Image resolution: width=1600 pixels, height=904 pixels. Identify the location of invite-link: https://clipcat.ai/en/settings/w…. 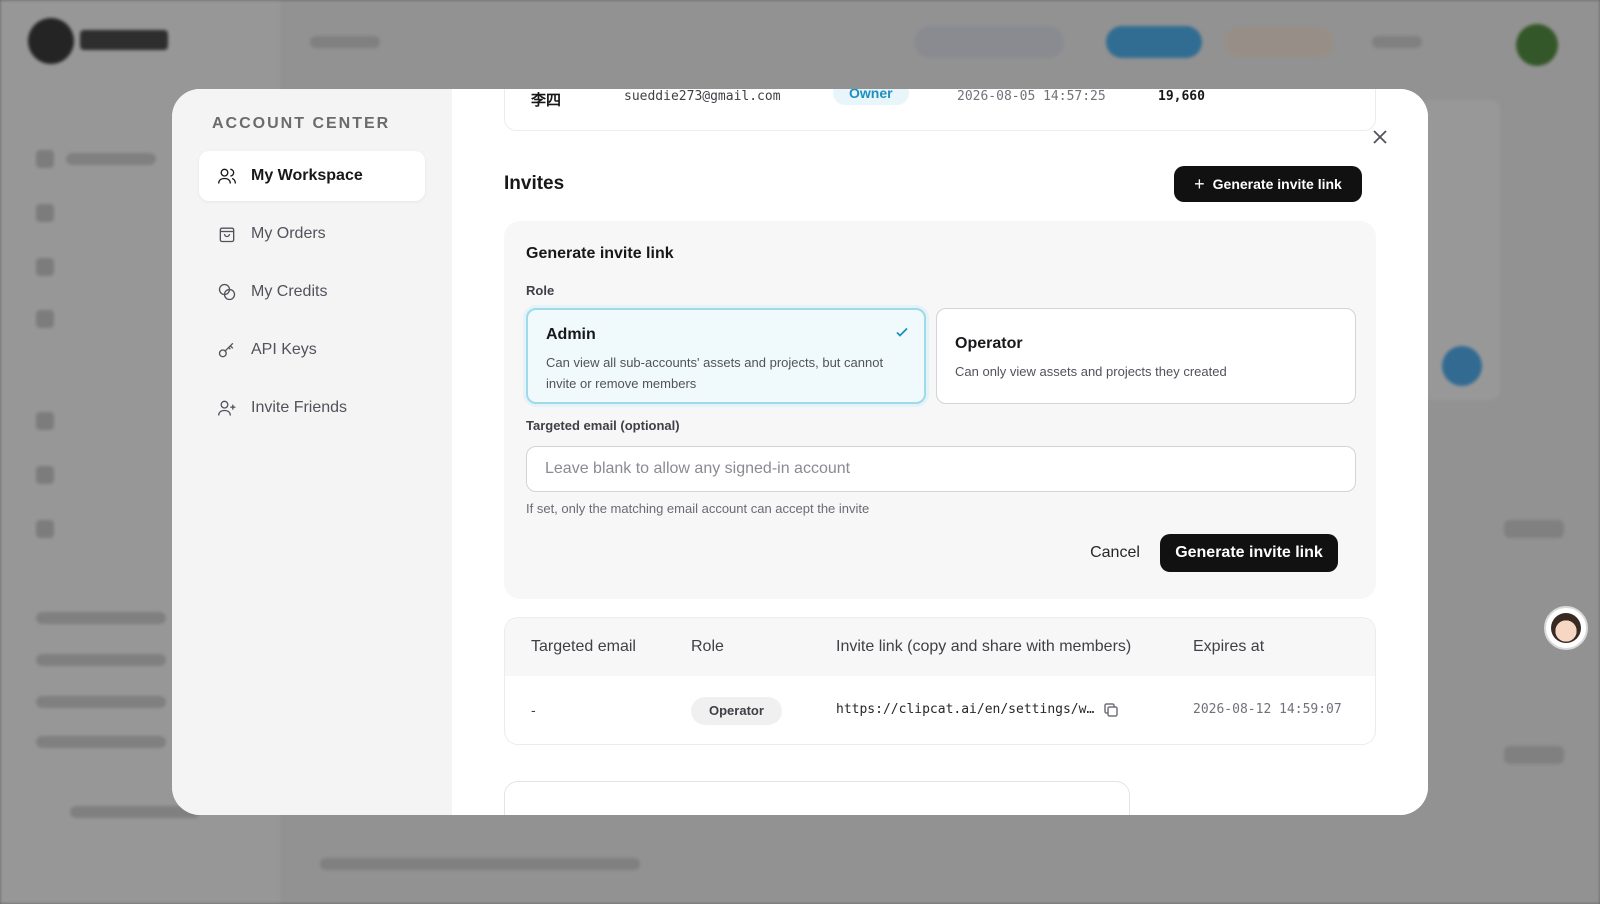
(965, 709).